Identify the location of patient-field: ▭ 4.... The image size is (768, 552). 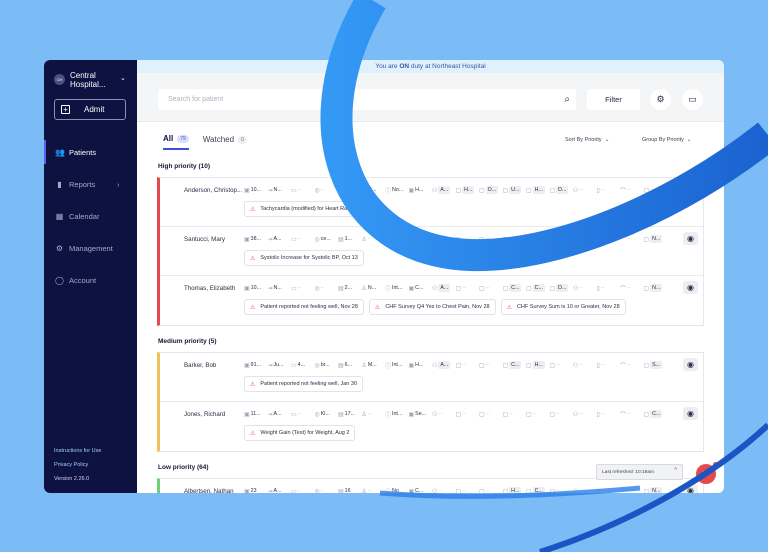
(302, 365).